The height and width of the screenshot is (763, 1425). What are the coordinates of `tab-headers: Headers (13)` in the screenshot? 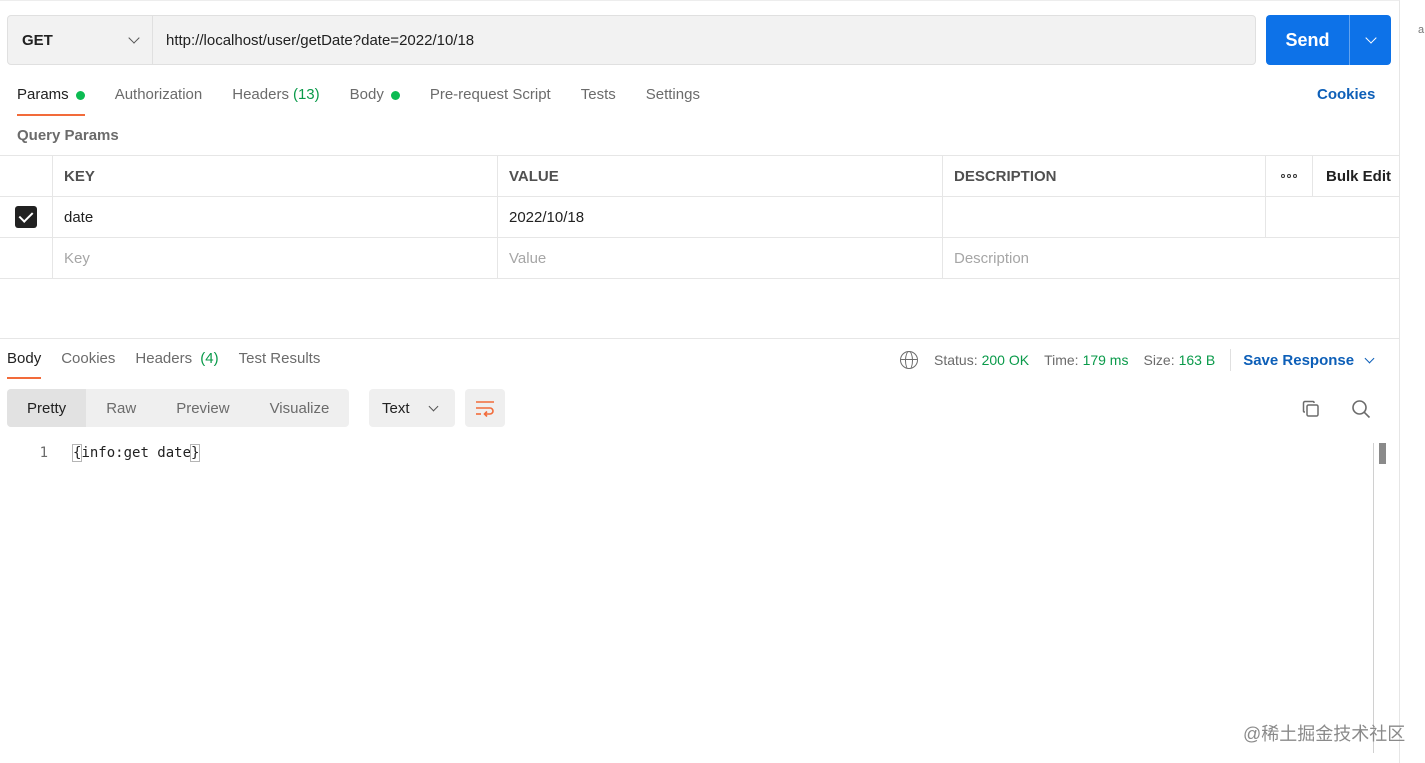 It's located at (275, 99).